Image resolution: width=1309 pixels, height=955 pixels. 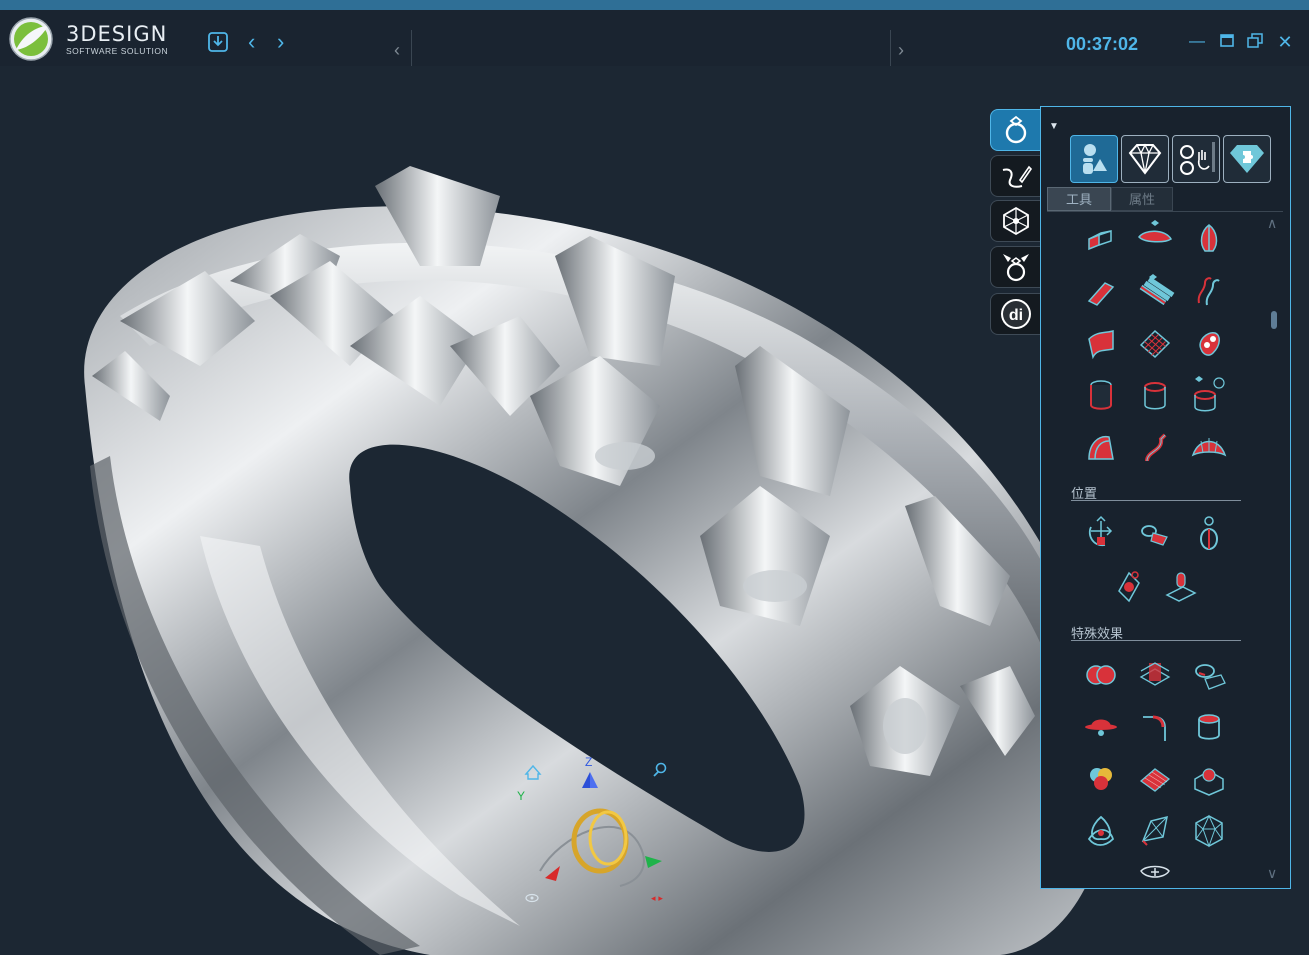 I want to click on layer-cut-tool, so click(x=1155, y=675).